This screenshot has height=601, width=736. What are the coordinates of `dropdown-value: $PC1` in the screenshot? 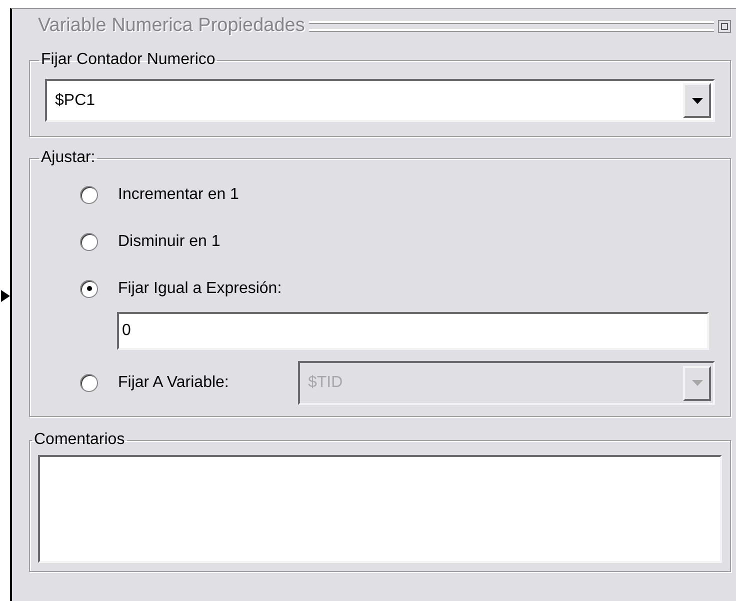 It's located at (75, 101).